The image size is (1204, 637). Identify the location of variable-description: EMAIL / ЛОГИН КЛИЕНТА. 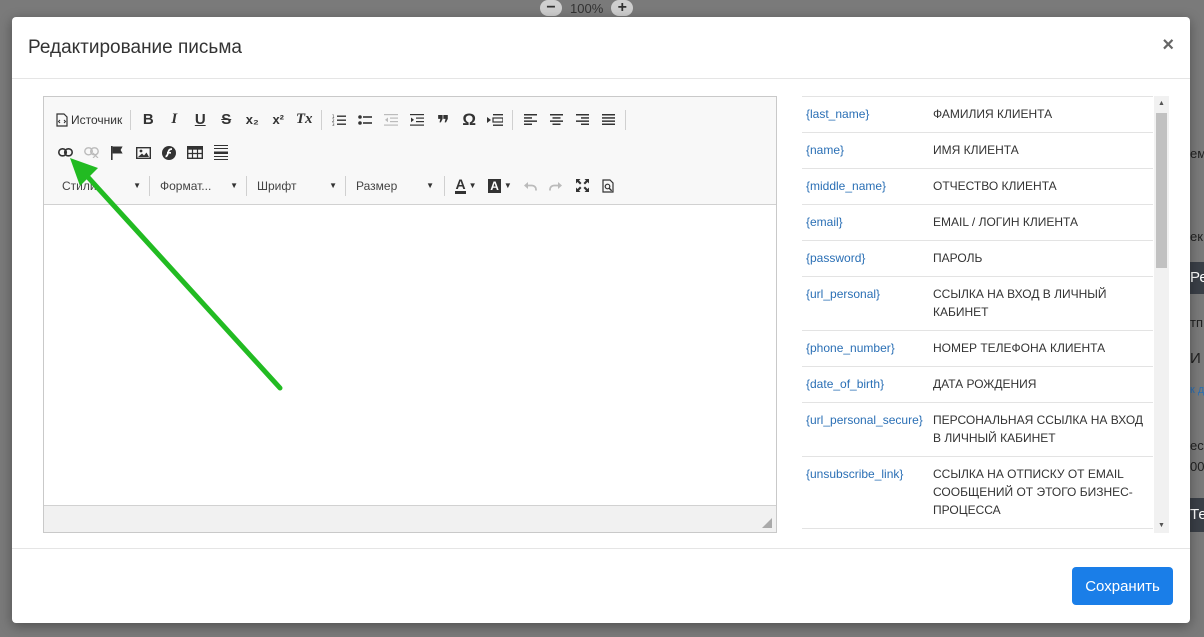
(1041, 222).